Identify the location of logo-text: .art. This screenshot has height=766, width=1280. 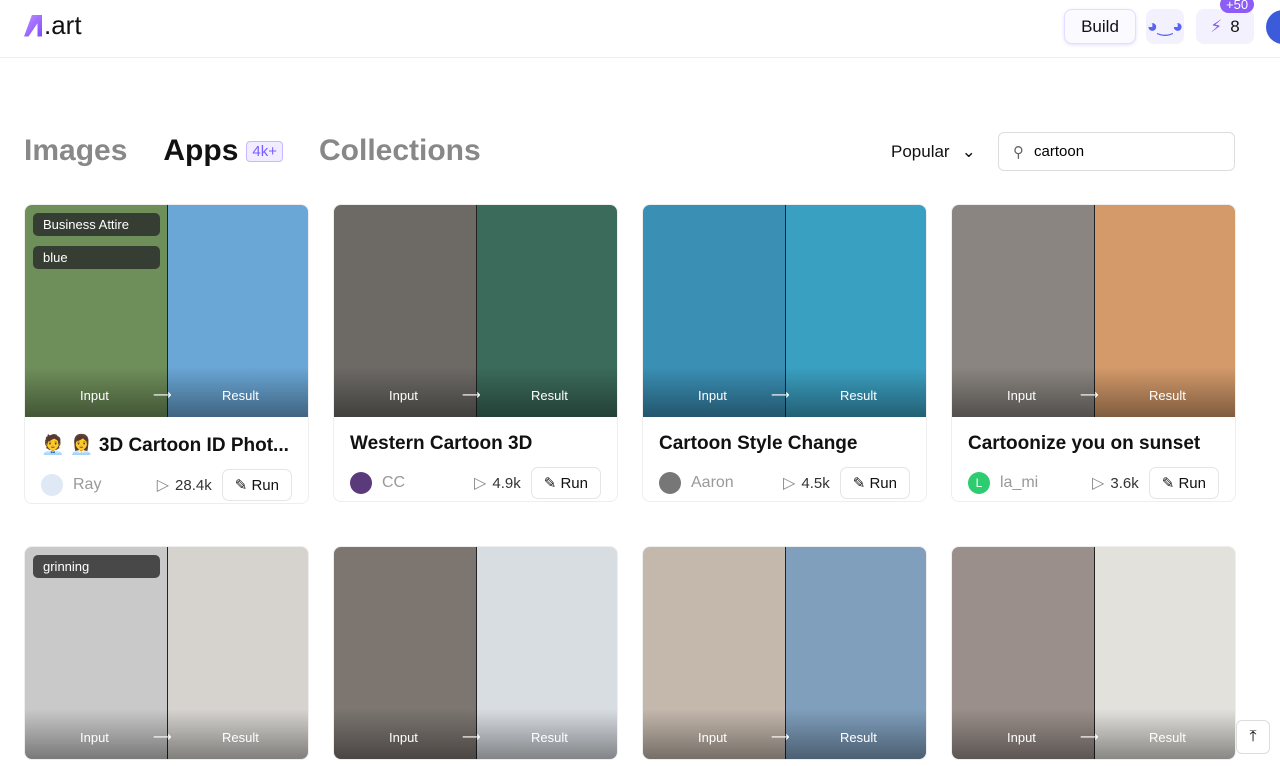
(63, 25).